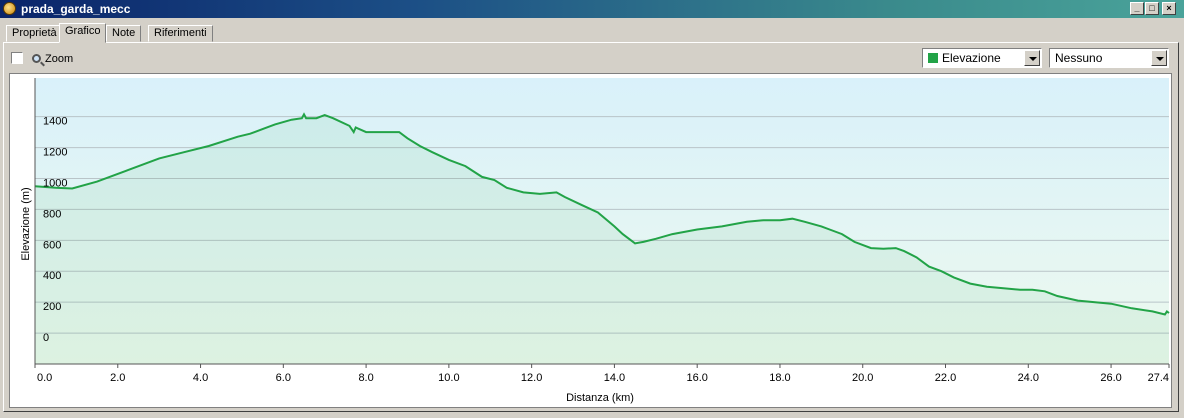 Image resolution: width=1184 pixels, height=418 pixels. Describe the element at coordinates (945, 378) in the screenshot. I see `x-tick-label: 22.0` at that location.